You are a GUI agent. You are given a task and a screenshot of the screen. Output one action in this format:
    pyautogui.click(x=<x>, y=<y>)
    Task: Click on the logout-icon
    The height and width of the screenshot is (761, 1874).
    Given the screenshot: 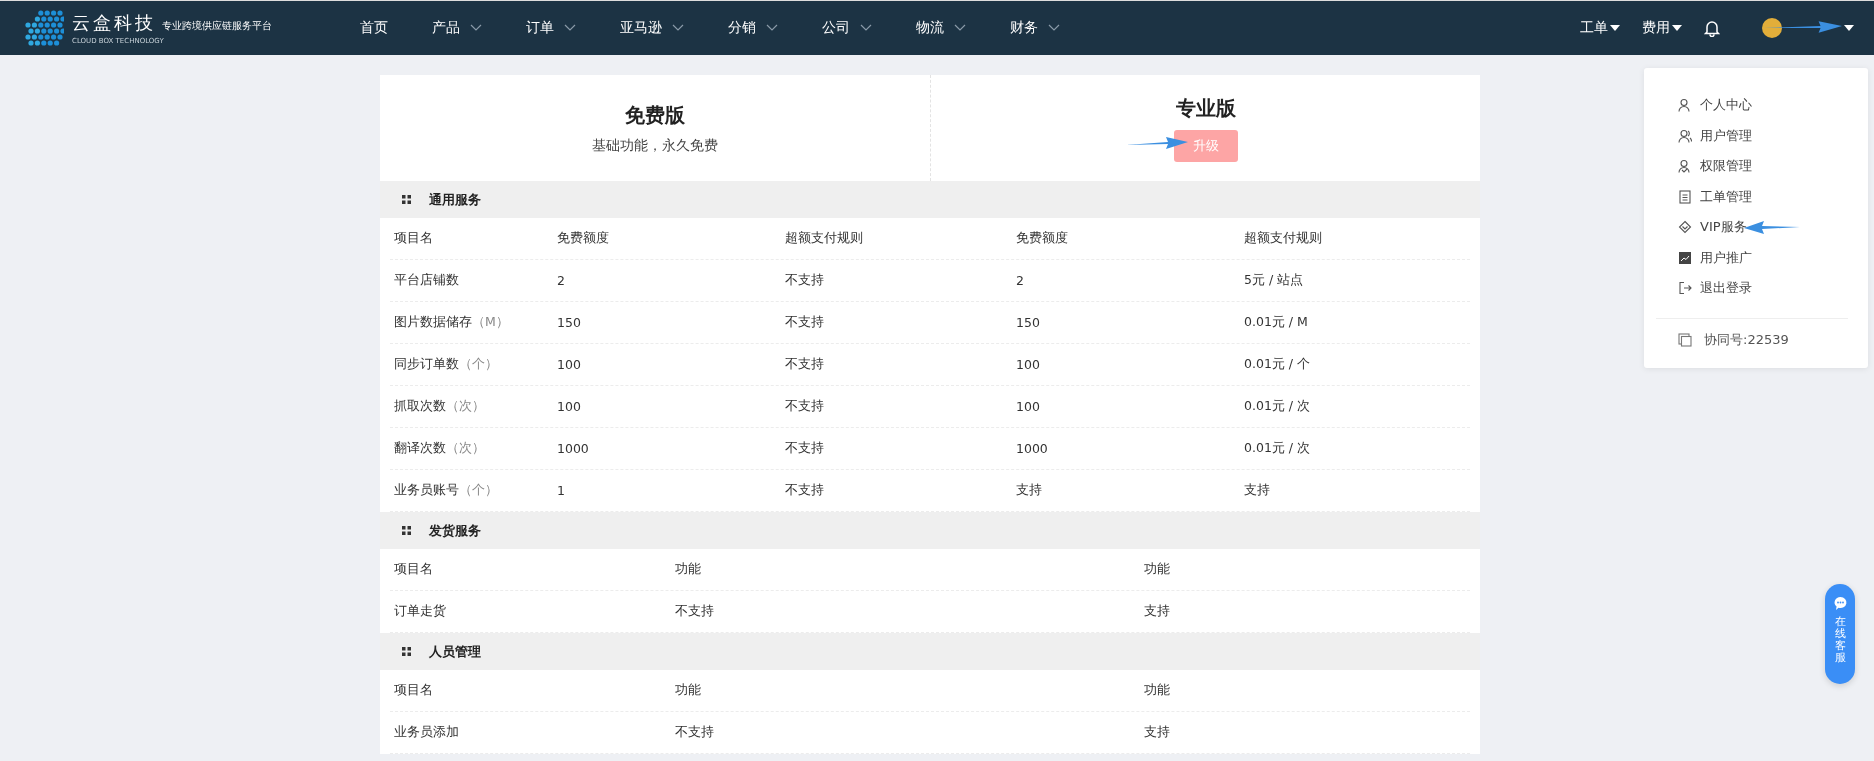 What is the action you would take?
    pyautogui.click(x=1685, y=288)
    